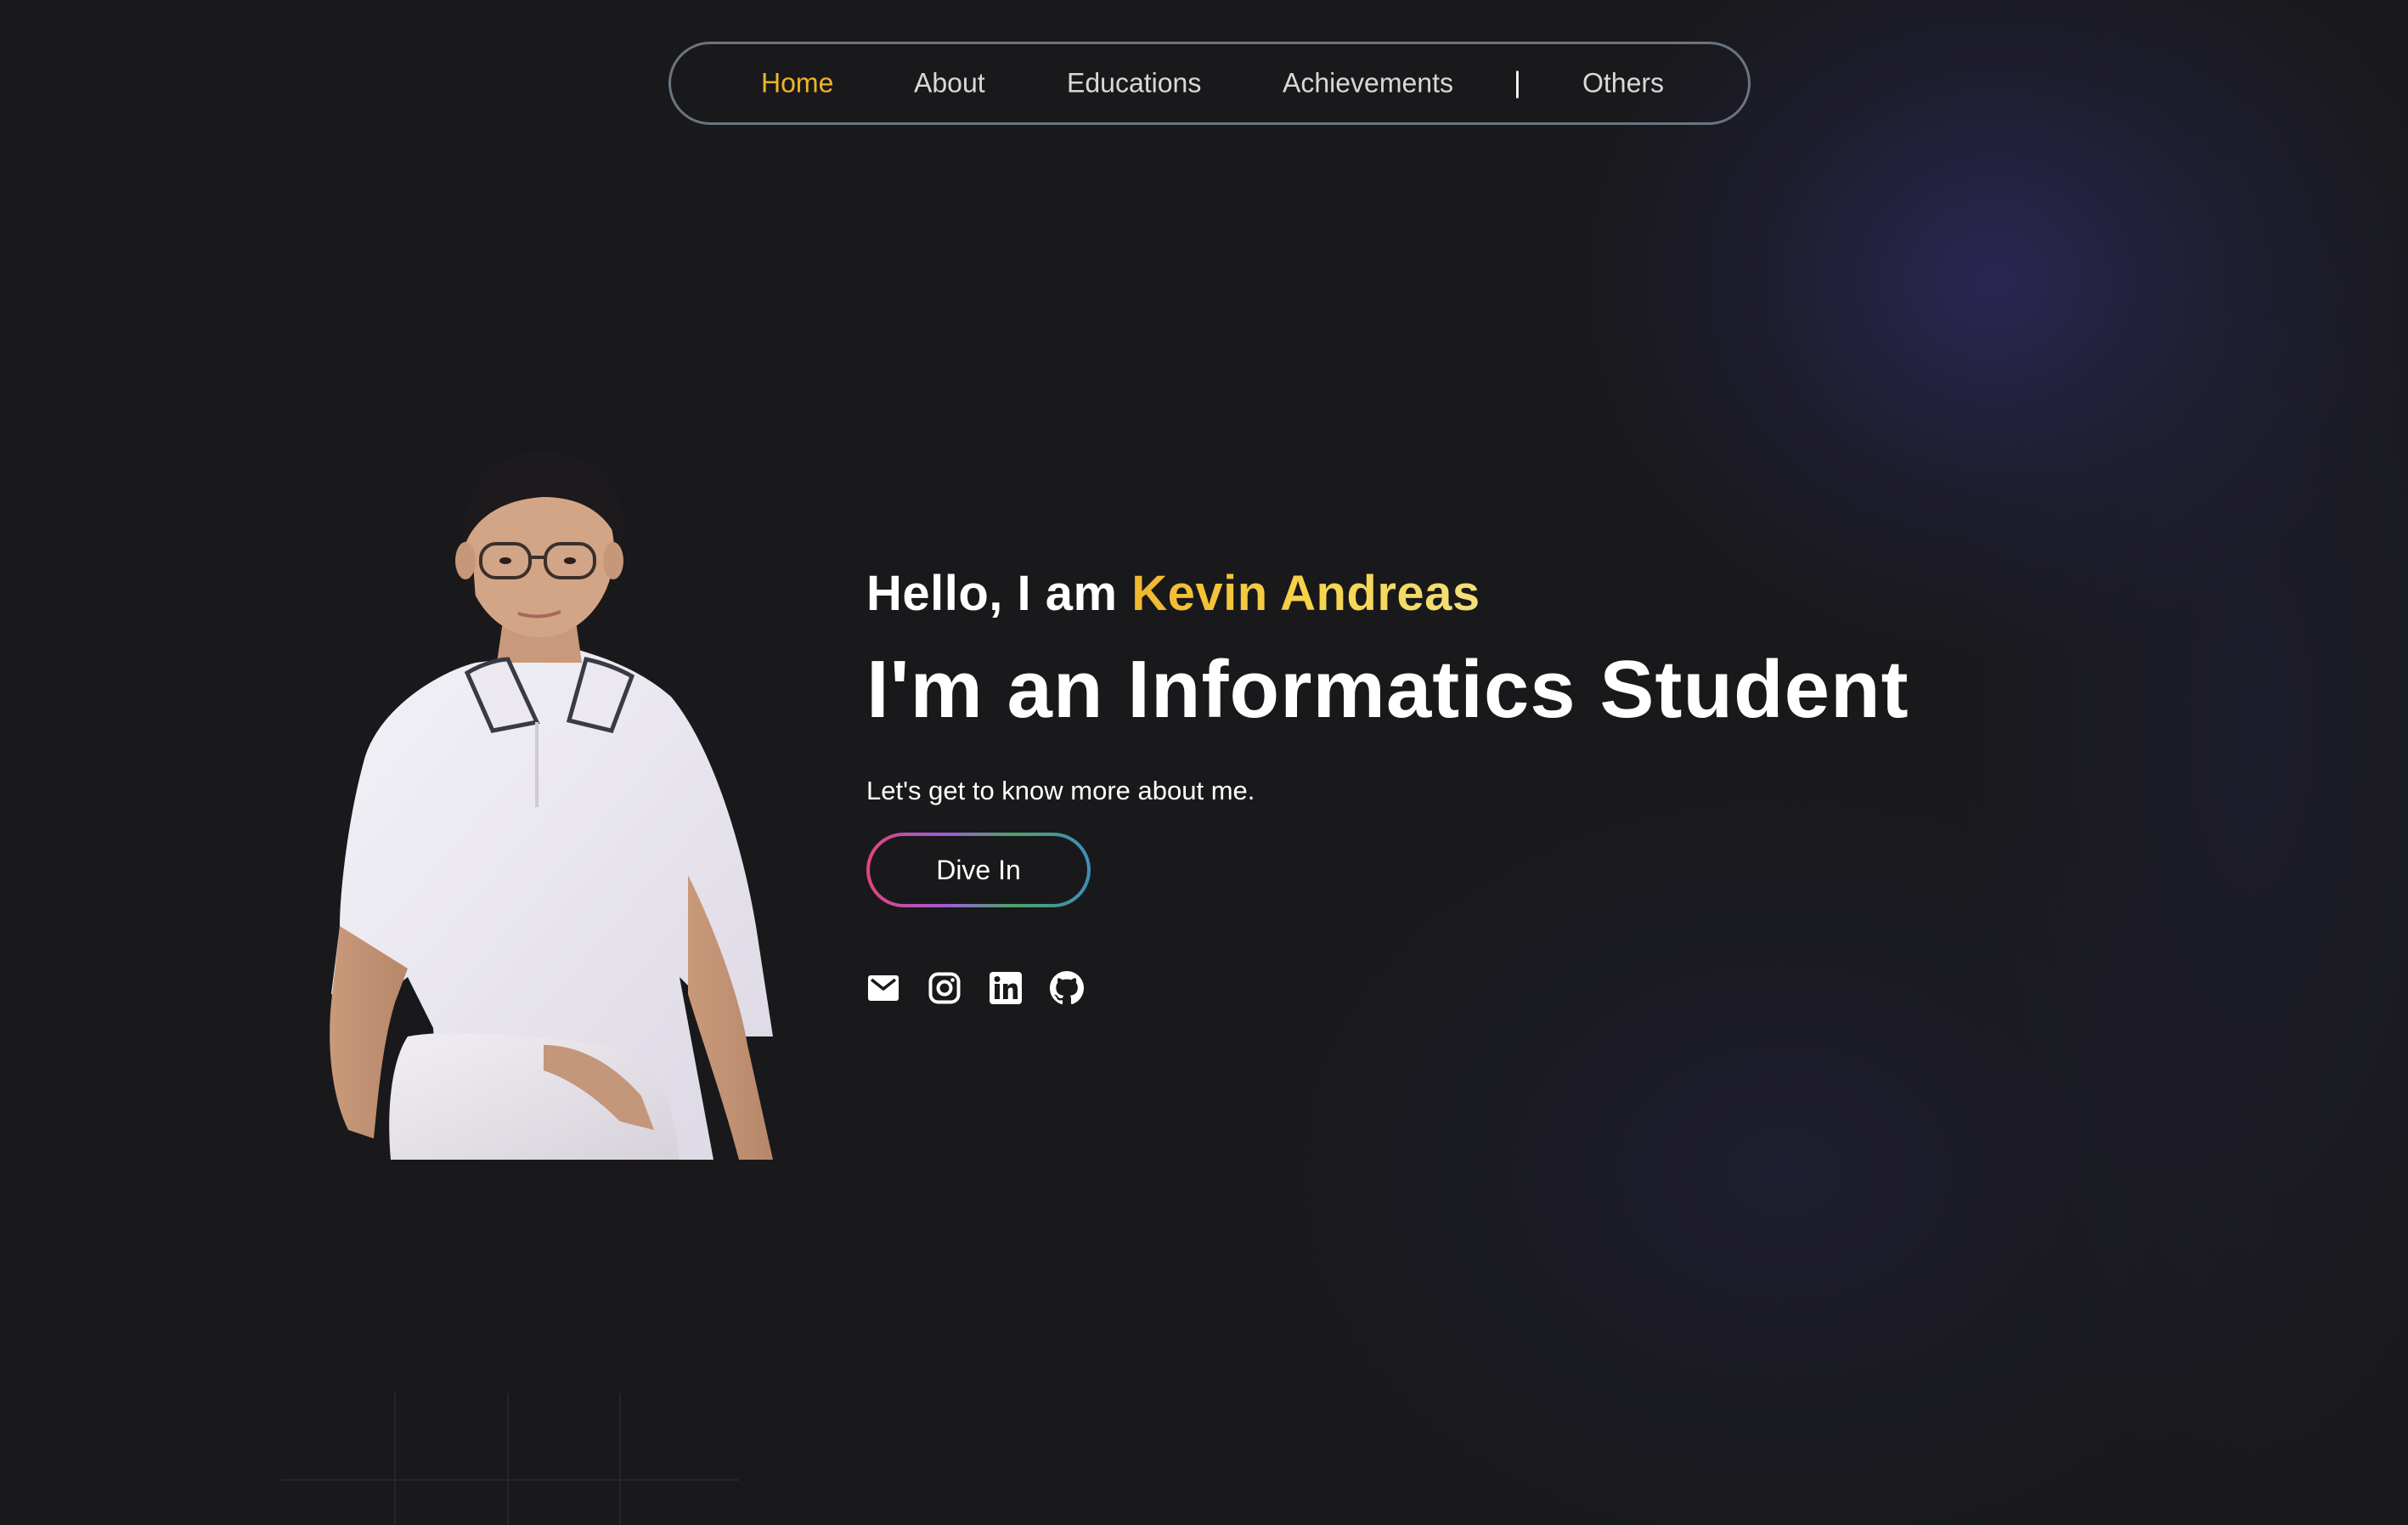 Image resolution: width=2408 pixels, height=1525 pixels. Describe the element at coordinates (1368, 84) in the screenshot. I see `nav-item-achievements: Achievements` at that location.